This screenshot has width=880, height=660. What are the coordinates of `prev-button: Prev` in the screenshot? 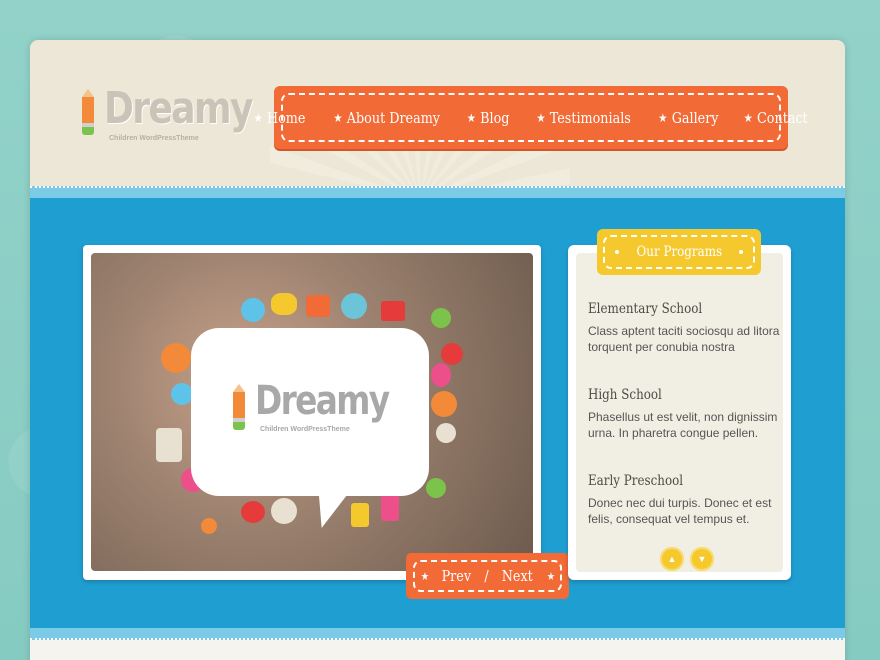 It's located at (456, 576).